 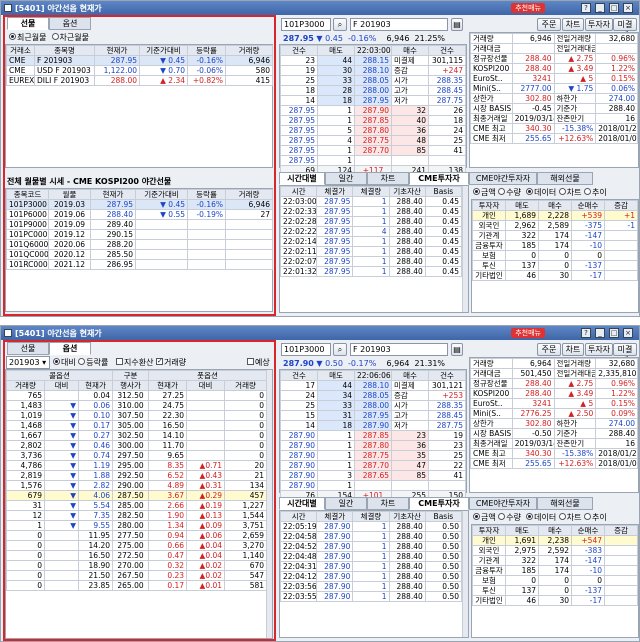 What do you see at coordinates (371, 261) in the screenshot?
I see `tick-row: 22:02:07 287.95 1 288.40 0.45` at bounding box center [371, 261].